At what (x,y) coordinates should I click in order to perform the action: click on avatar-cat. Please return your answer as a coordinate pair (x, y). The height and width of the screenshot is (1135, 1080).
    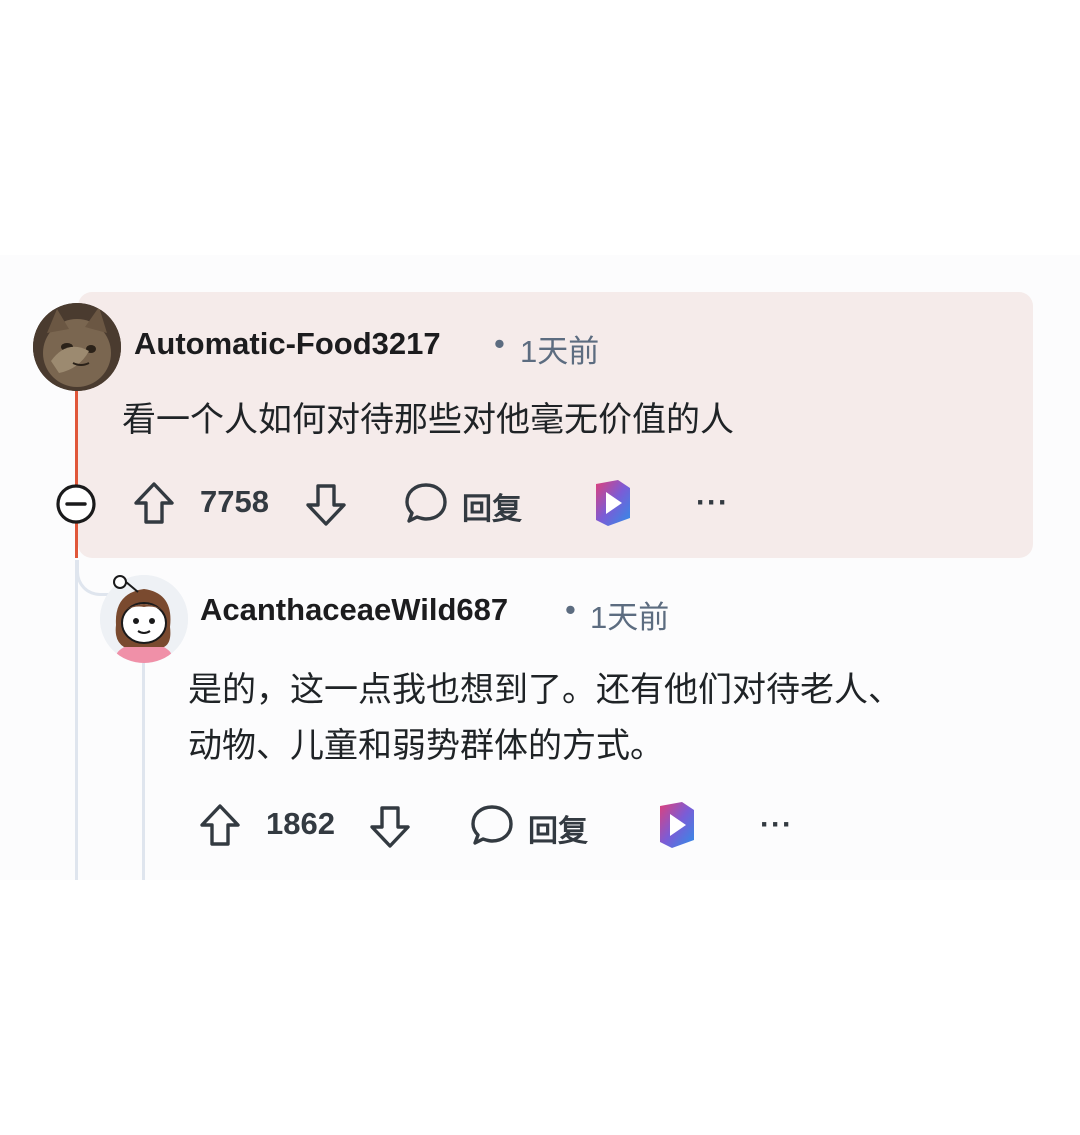
    Looking at the image, I should click on (77, 347).